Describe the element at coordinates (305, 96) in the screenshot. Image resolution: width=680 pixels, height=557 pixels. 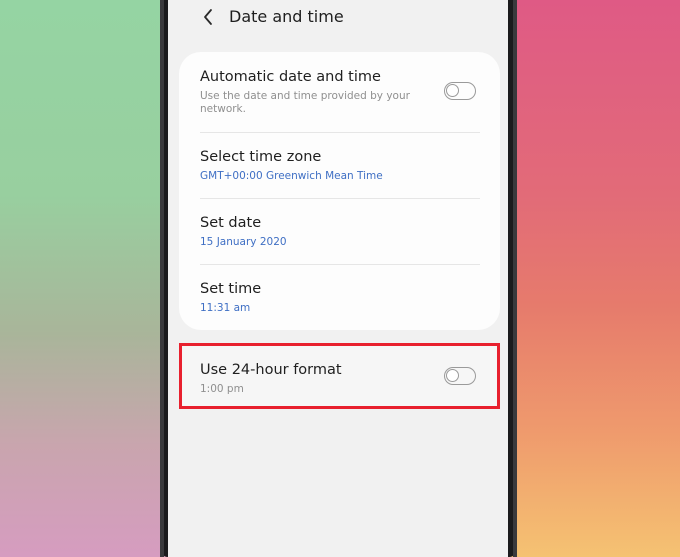
I see `automatic-date-time-subtitle-line1: Use the date and time provided by your` at that location.